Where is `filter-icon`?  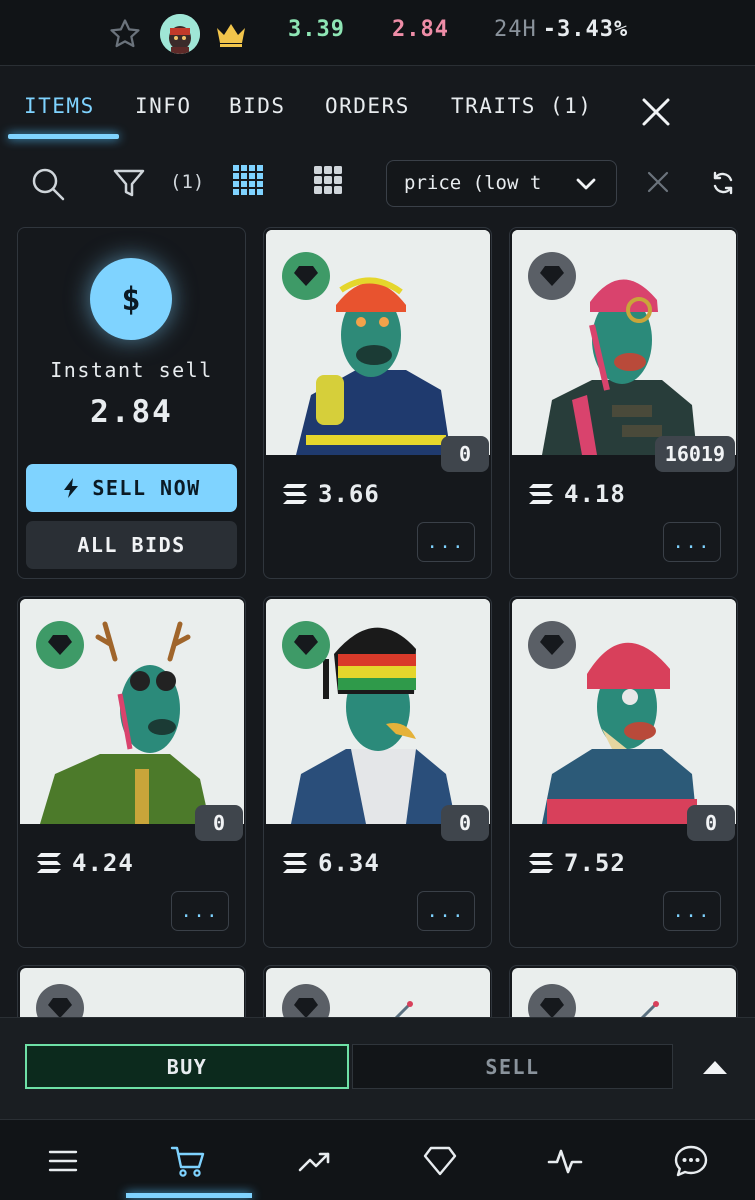
filter-icon is located at coordinates (129, 183).